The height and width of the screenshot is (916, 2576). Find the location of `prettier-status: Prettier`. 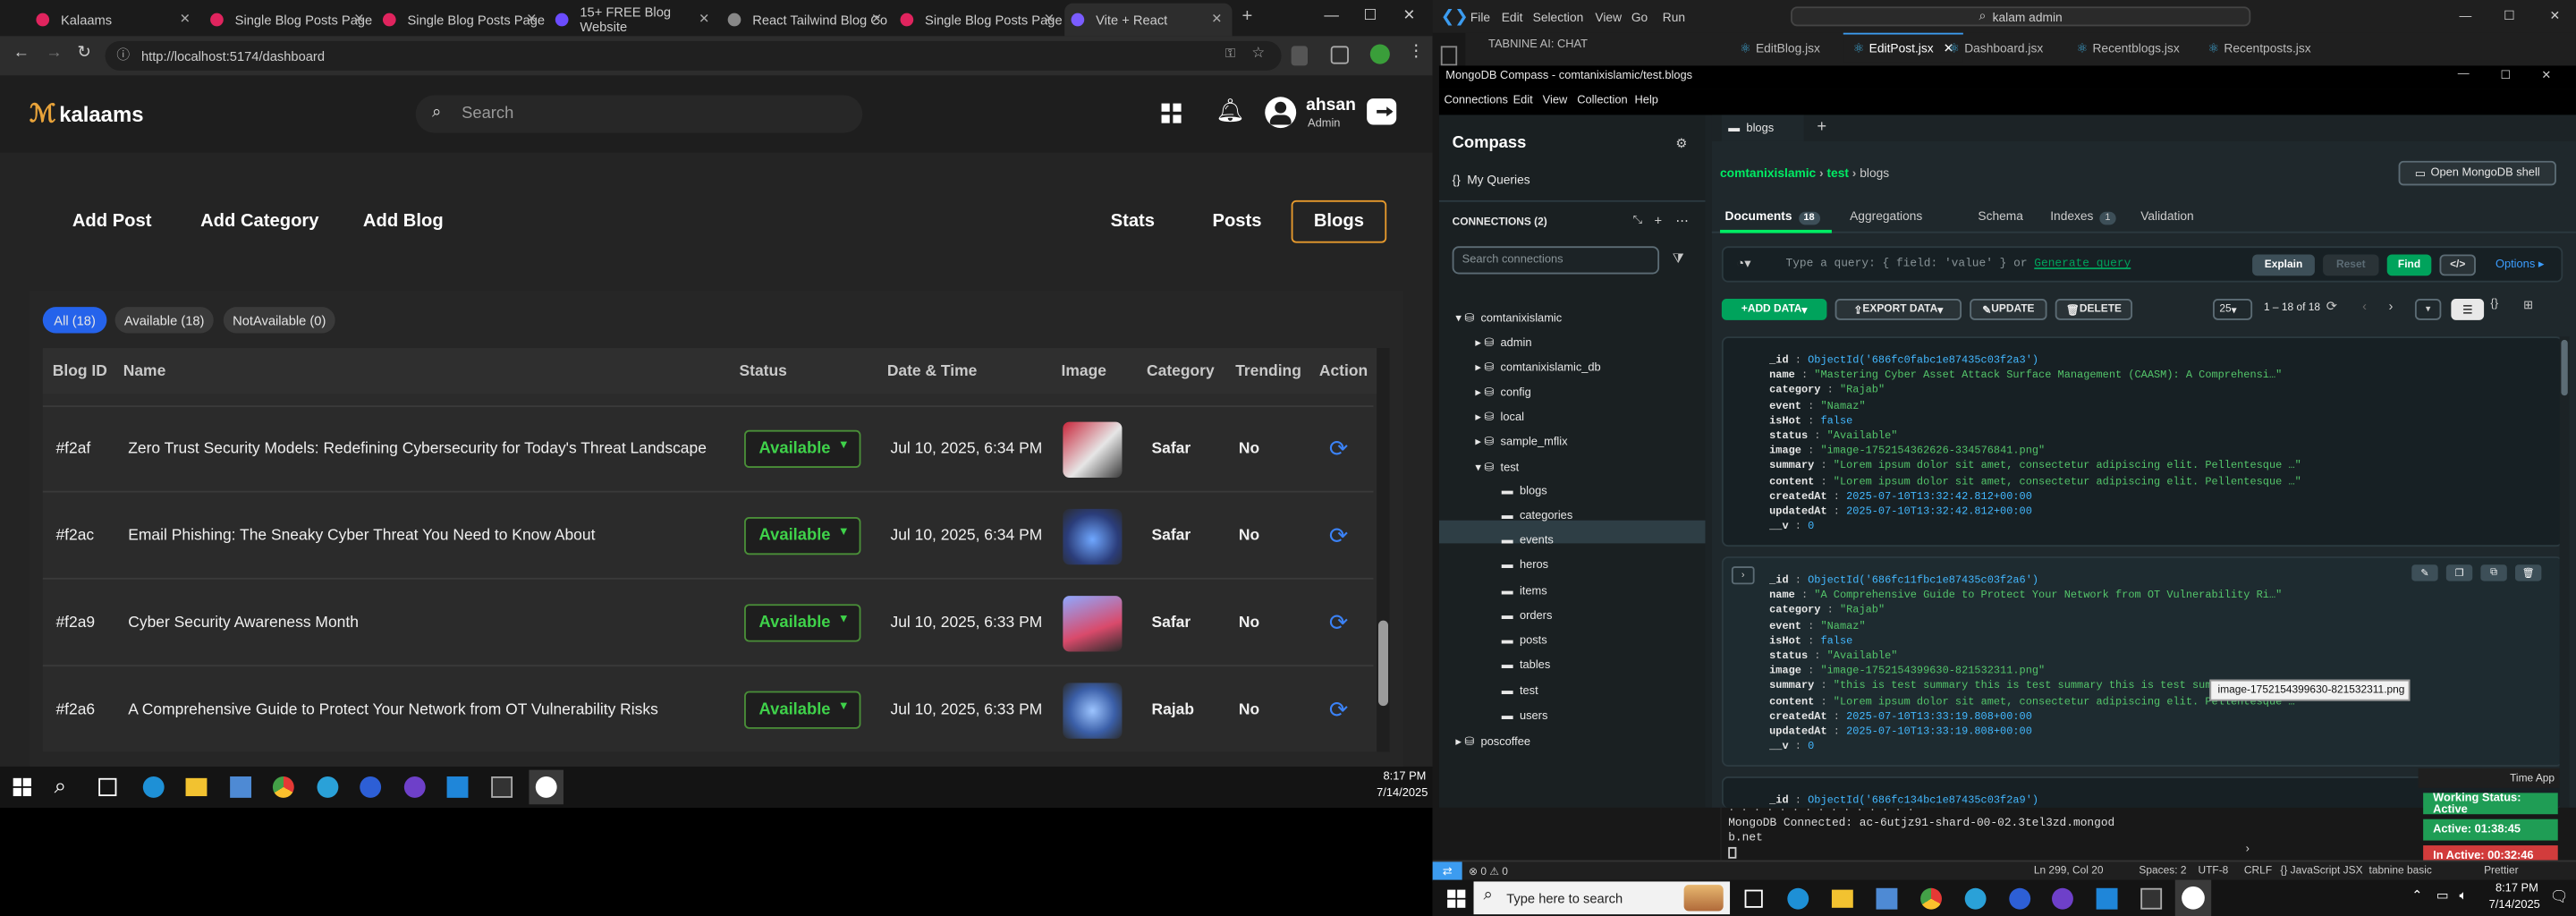

prettier-status: Prettier is located at coordinates (2501, 871).